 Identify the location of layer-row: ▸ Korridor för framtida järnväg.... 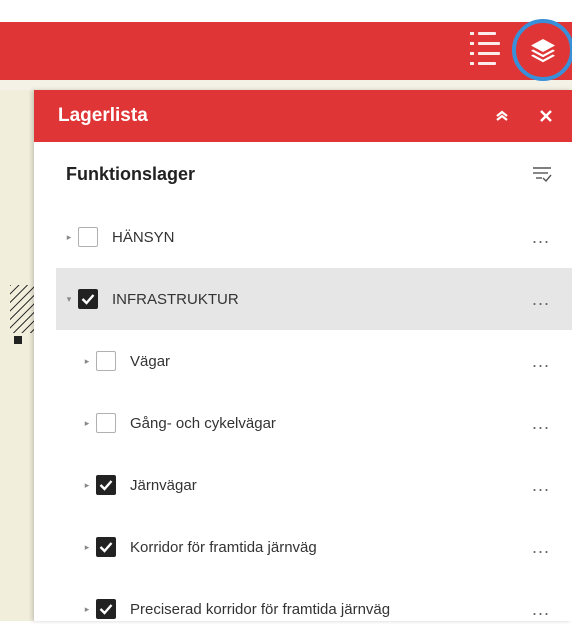
(303, 547).